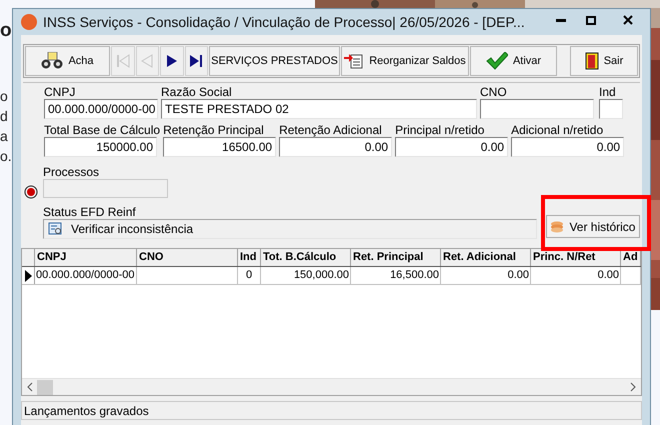 The image size is (660, 425). I want to click on table-cell: 0, so click(249, 275).